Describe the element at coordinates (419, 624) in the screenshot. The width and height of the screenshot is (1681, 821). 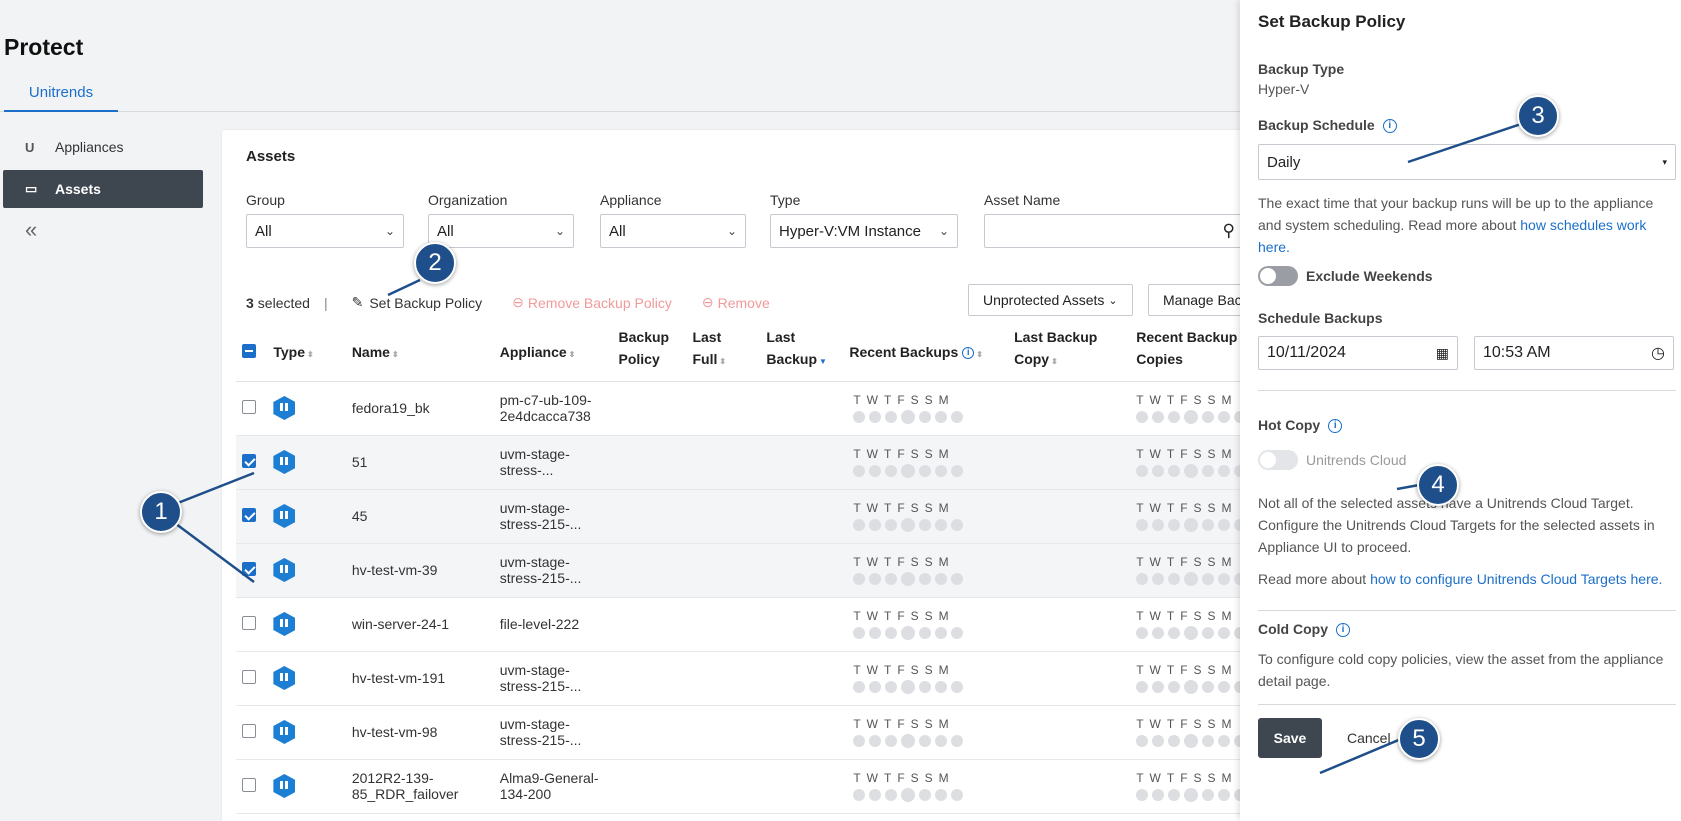
I see `name-cell: win-server-24-1` at that location.